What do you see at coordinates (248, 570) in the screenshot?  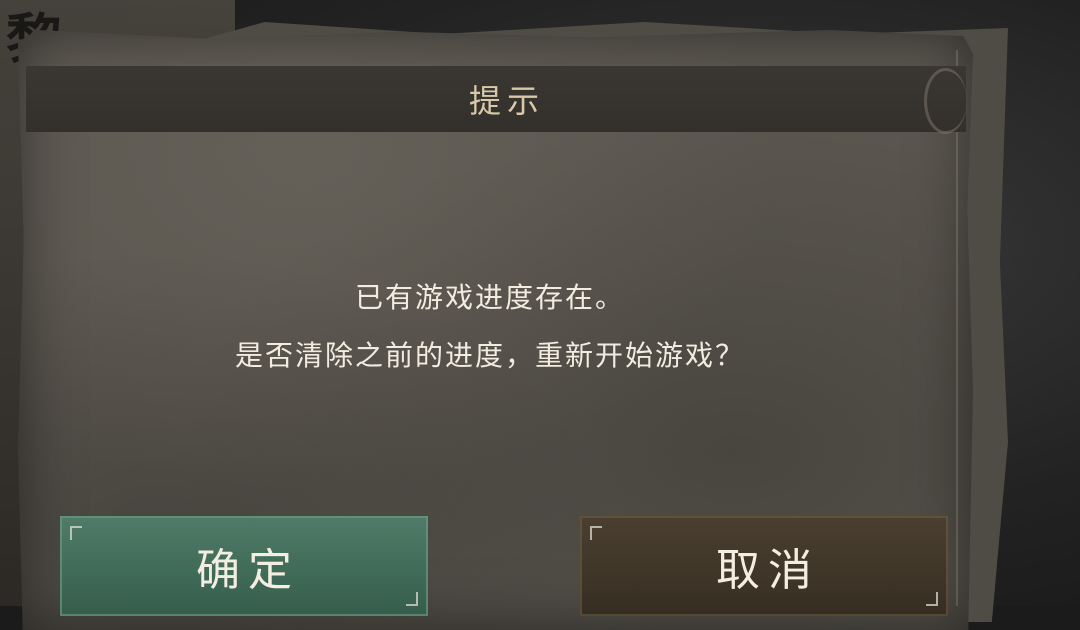 I see `confirm-button-label: 确定` at bounding box center [248, 570].